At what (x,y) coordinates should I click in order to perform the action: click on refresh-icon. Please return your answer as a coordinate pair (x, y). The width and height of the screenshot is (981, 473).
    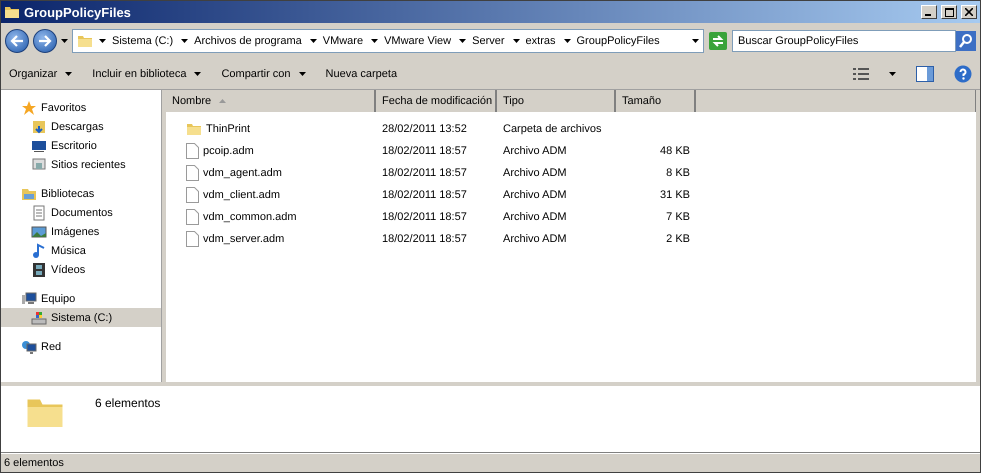
    Looking at the image, I should click on (718, 41).